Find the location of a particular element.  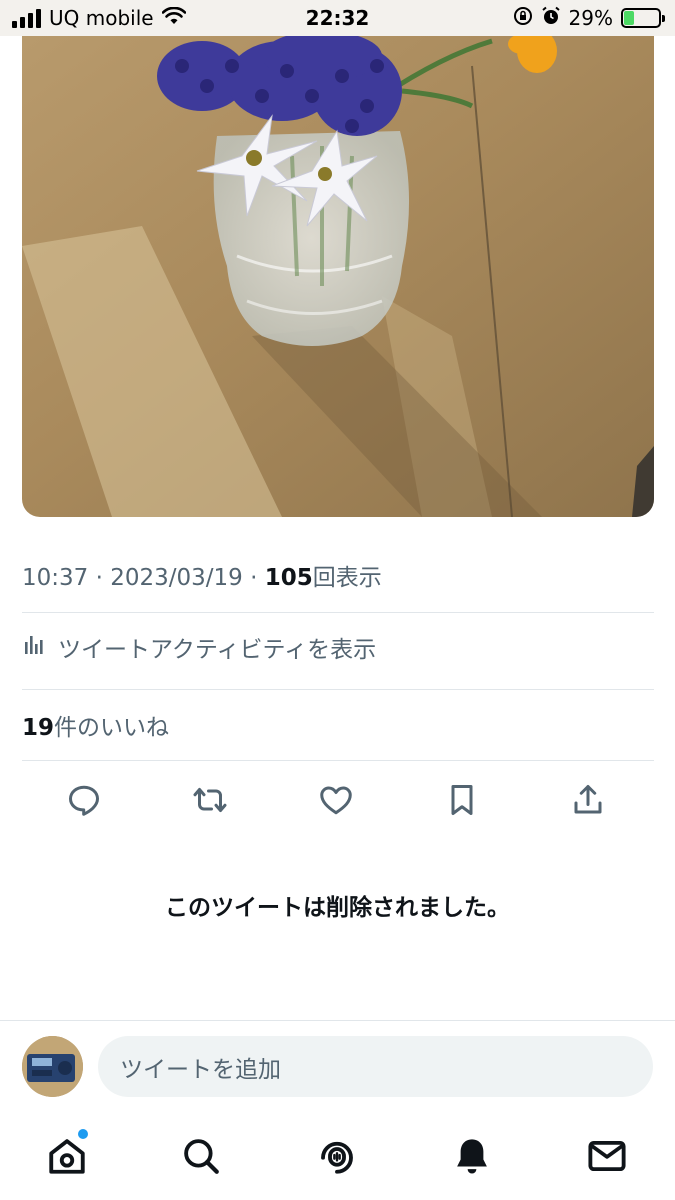

tweet-time: 10:37 is located at coordinates (55, 578).